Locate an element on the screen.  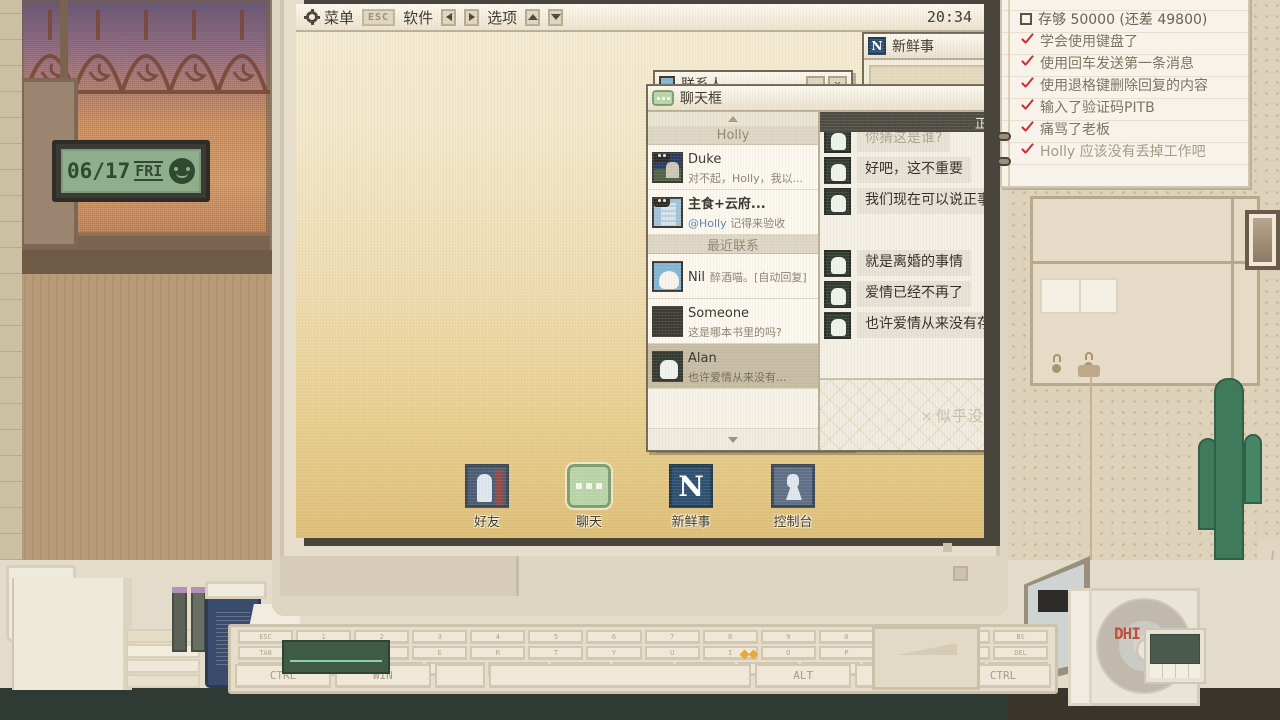
todo-item: 使用回车发送第一条消息 is located at coordinates (1130, 63).